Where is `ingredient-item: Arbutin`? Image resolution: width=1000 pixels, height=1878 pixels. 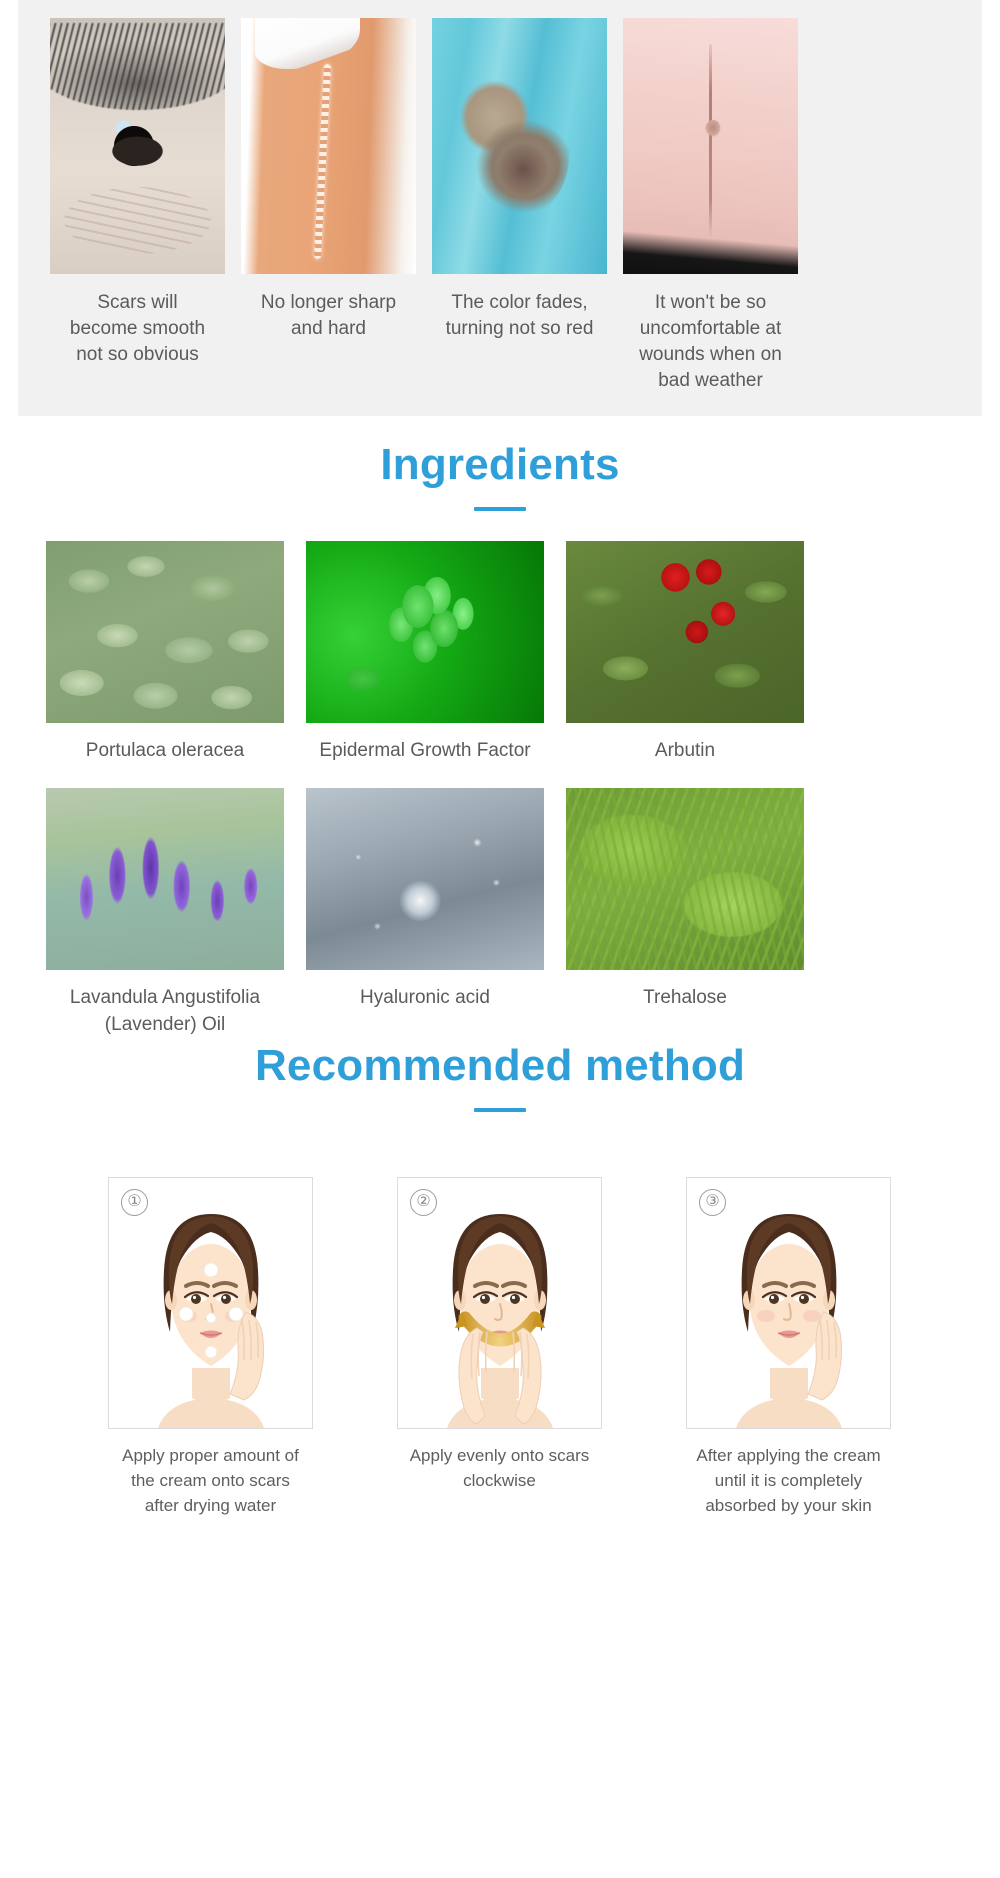 ingredient-item: Arbutin is located at coordinates (685, 652).